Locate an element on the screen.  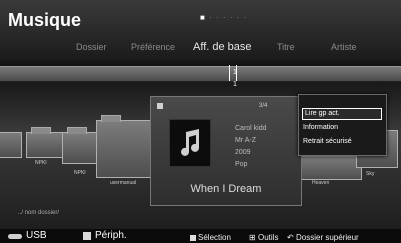
menu-item-information: Information is located at coordinates (320, 127).